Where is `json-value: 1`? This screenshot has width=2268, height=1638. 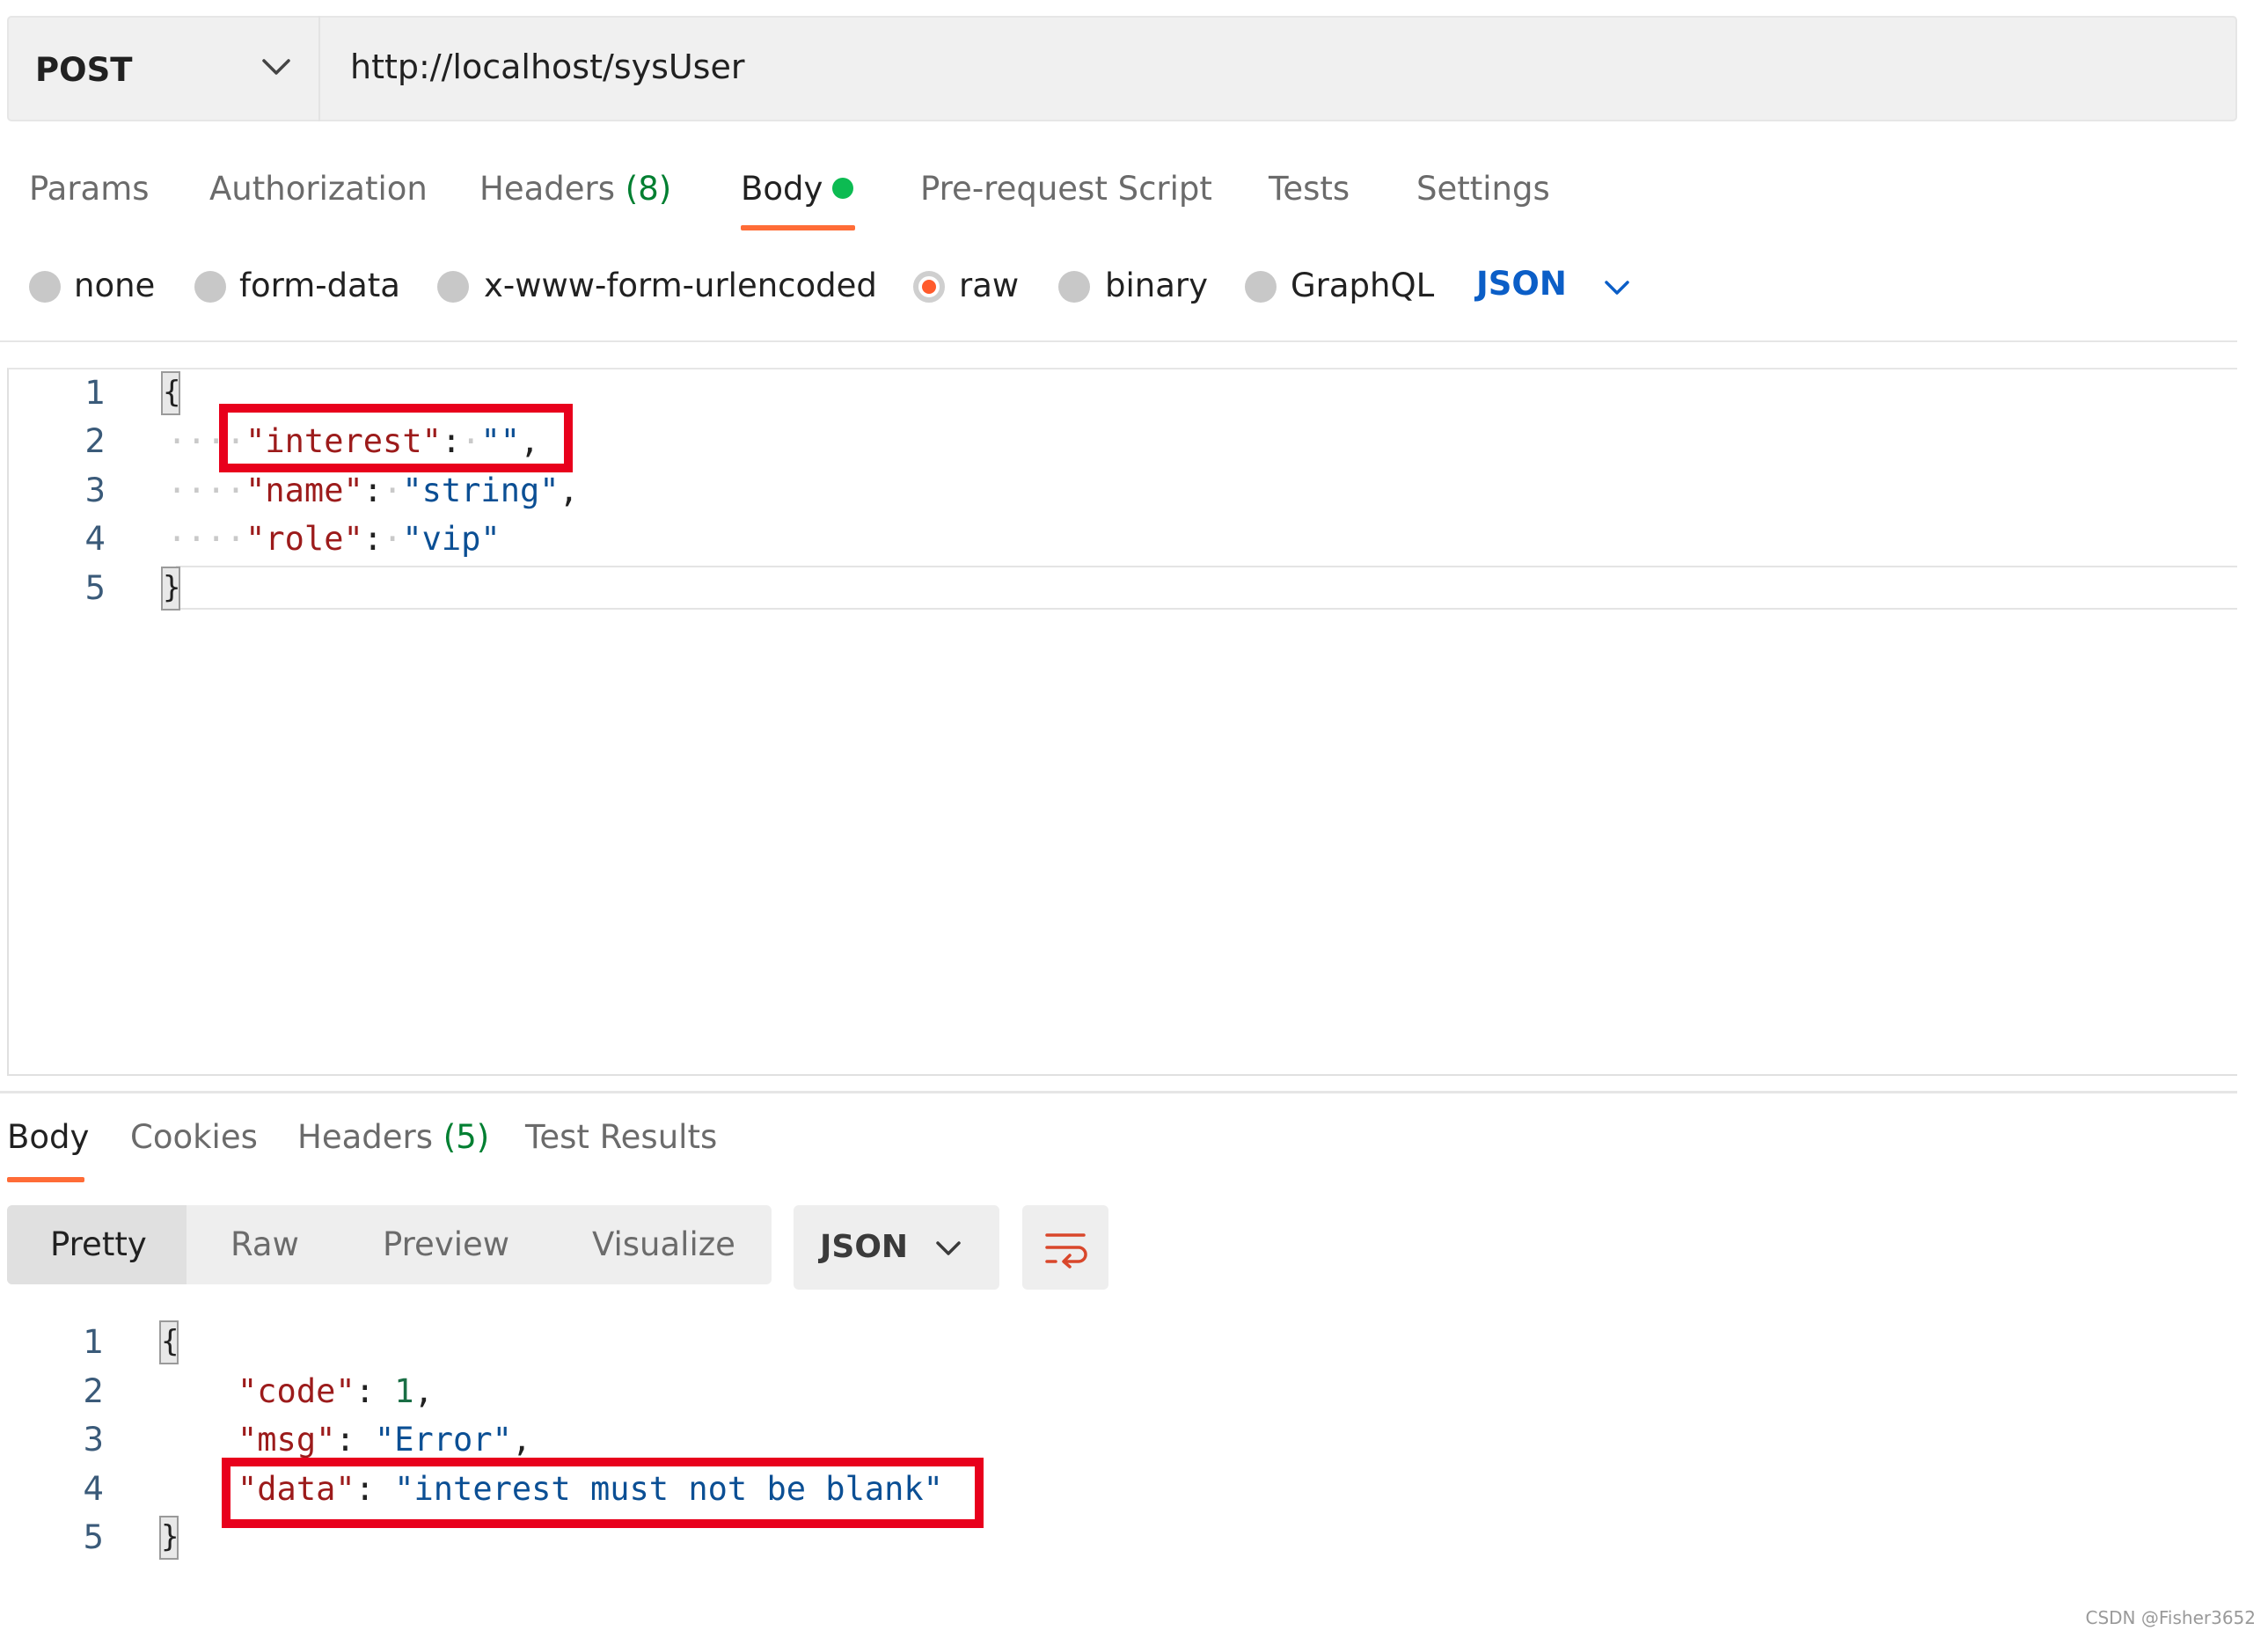 json-value: 1 is located at coordinates (404, 1391).